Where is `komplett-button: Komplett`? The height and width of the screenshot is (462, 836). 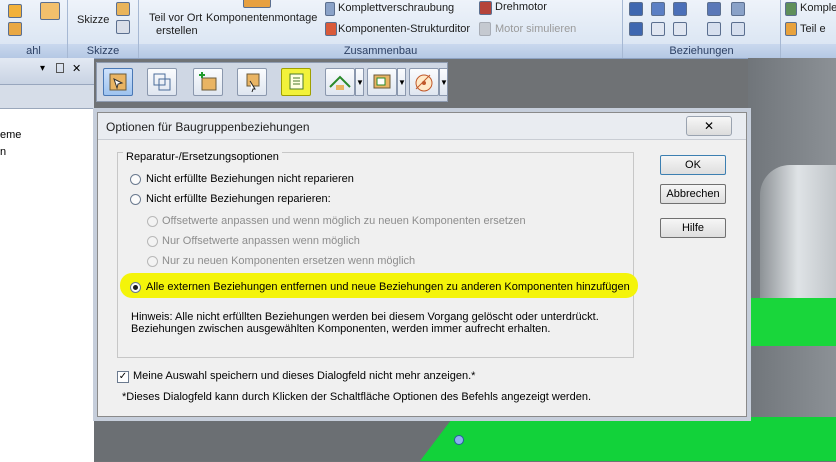
komplett-button: Komplett is located at coordinates (818, 8).